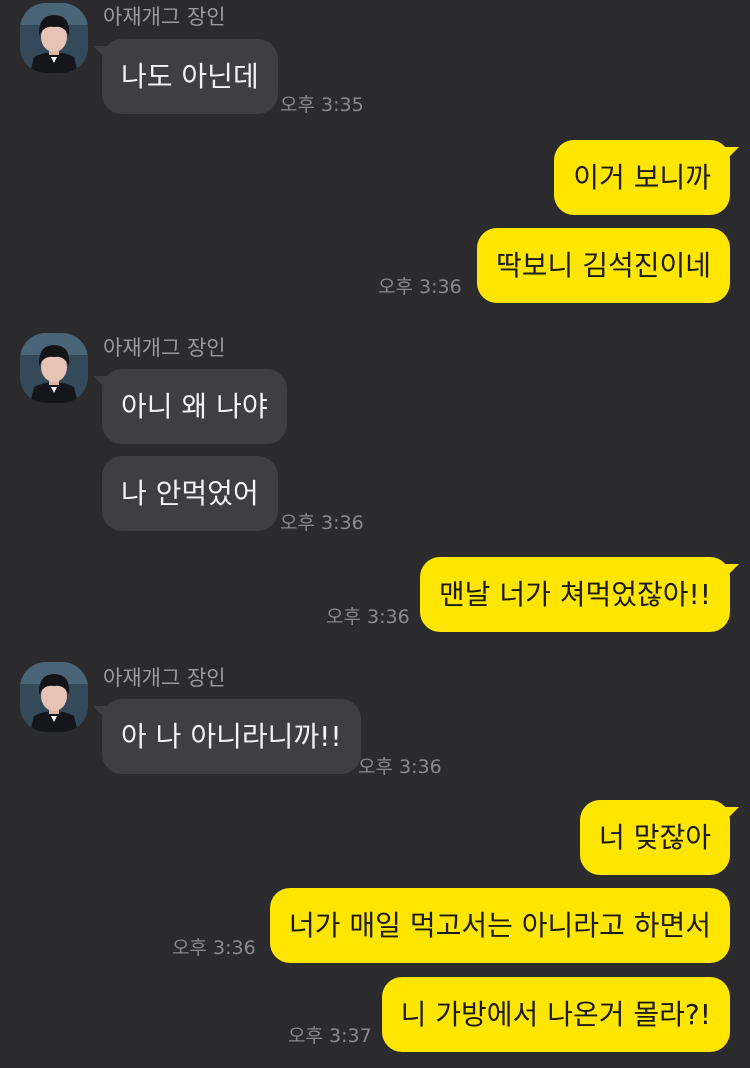  I want to click on message-bubble-outgoing: 니 가방에서 나온거 몰라?!, so click(555, 1014).